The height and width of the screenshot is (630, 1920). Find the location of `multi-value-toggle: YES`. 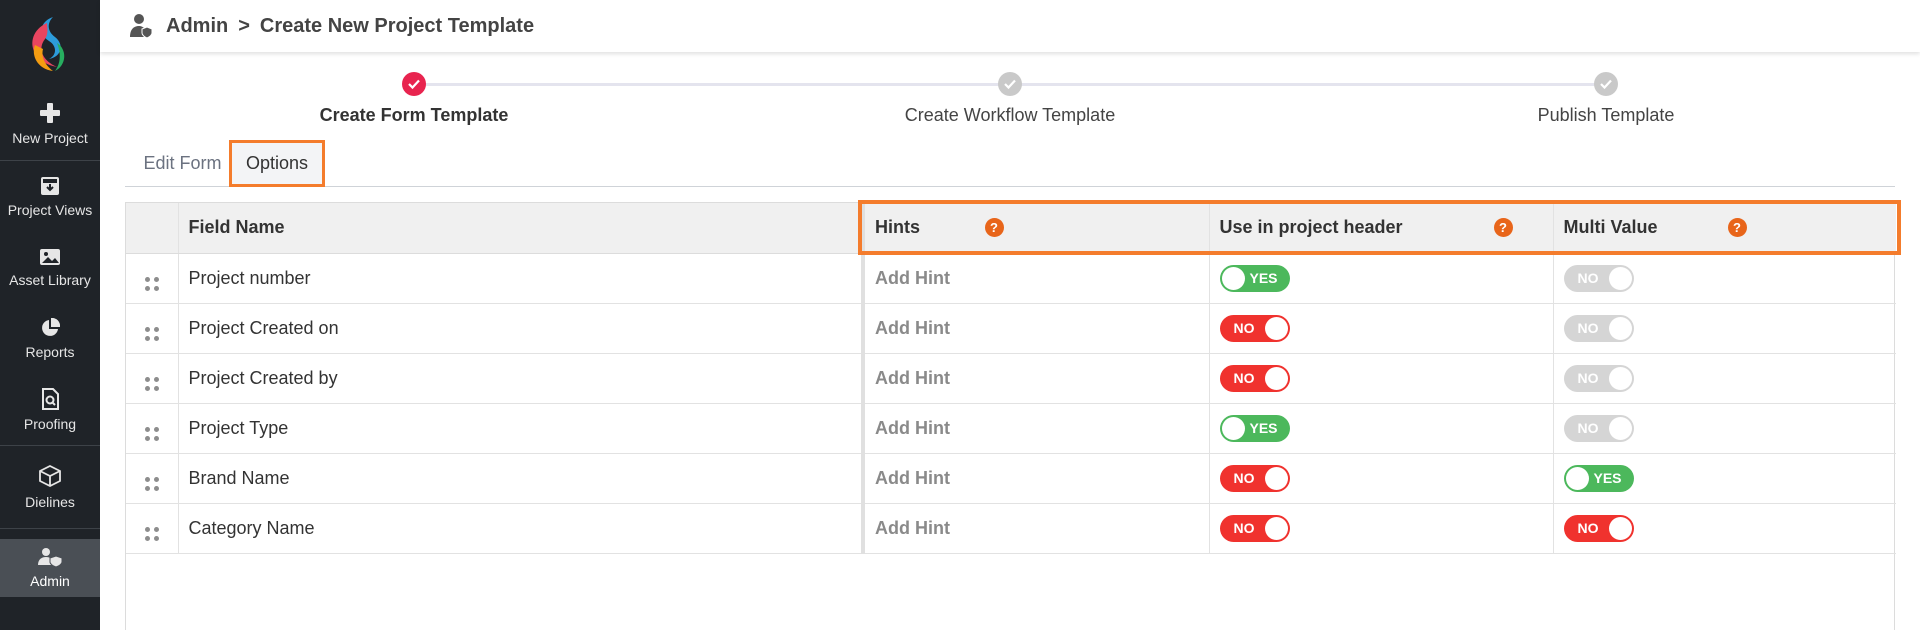

multi-value-toggle: YES is located at coordinates (1598, 478).